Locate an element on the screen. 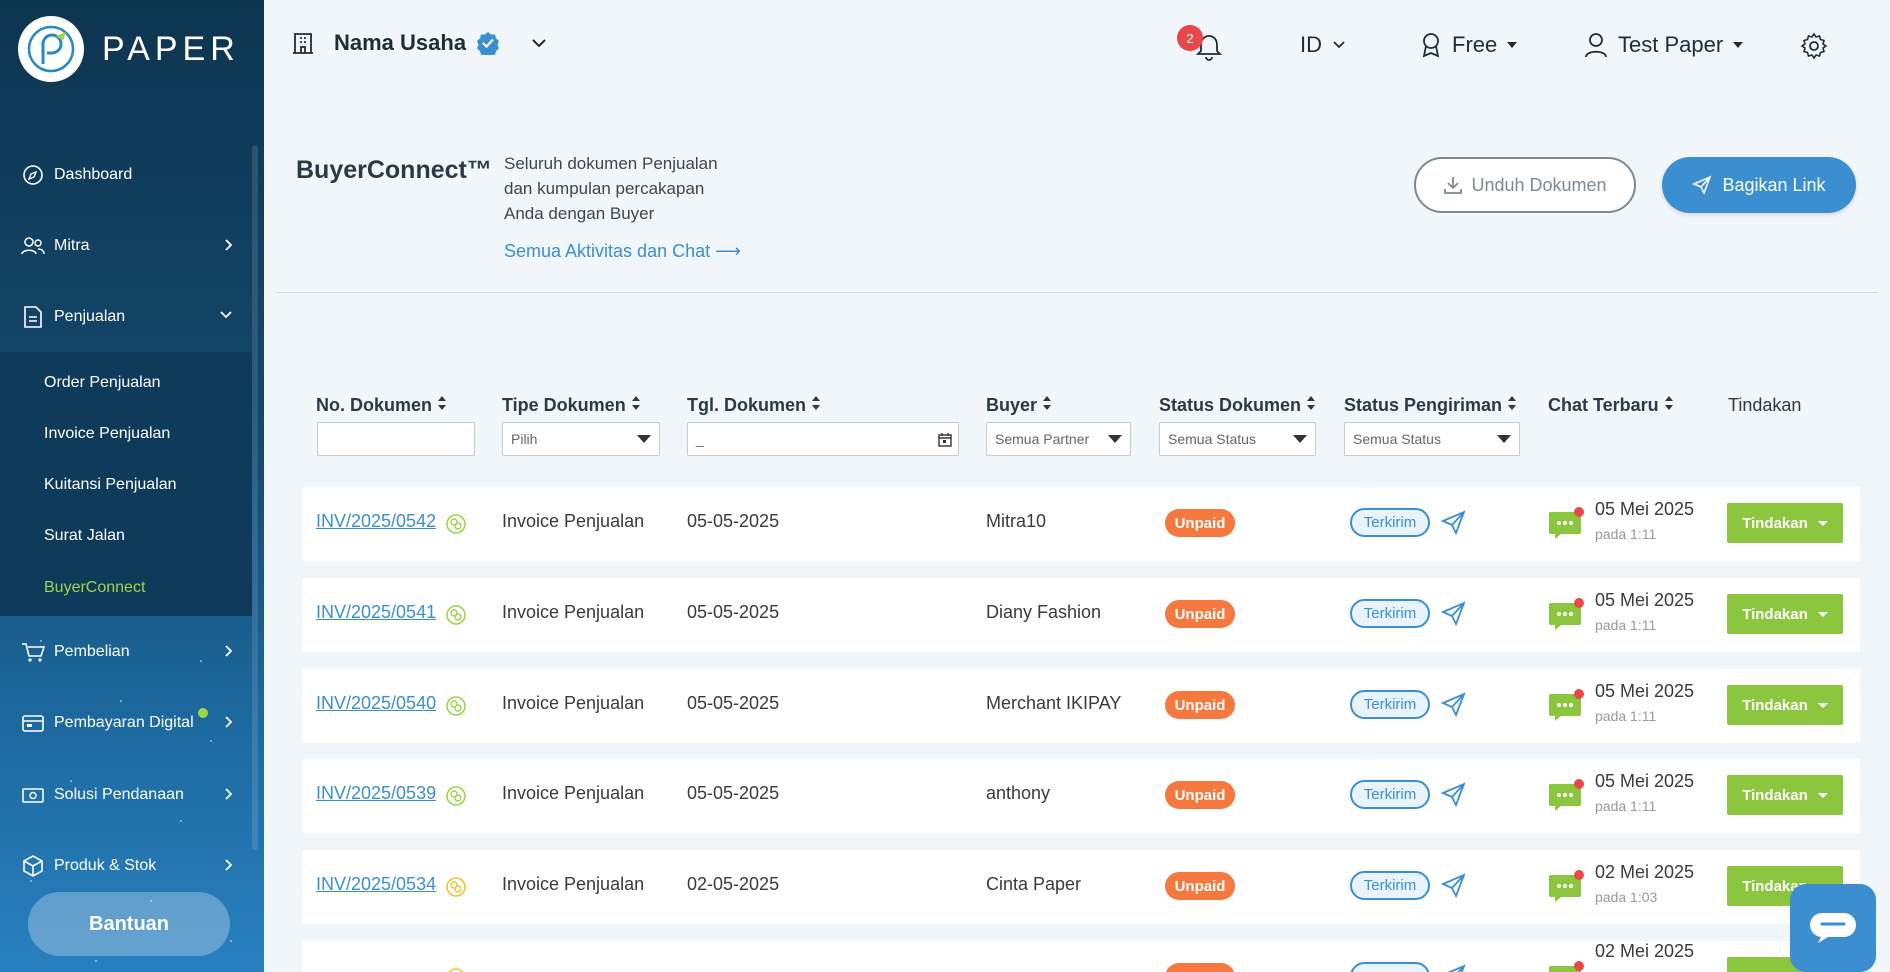 This screenshot has height=972, width=1890. chat-time: pada 1:11 is located at coordinates (1626, 806).